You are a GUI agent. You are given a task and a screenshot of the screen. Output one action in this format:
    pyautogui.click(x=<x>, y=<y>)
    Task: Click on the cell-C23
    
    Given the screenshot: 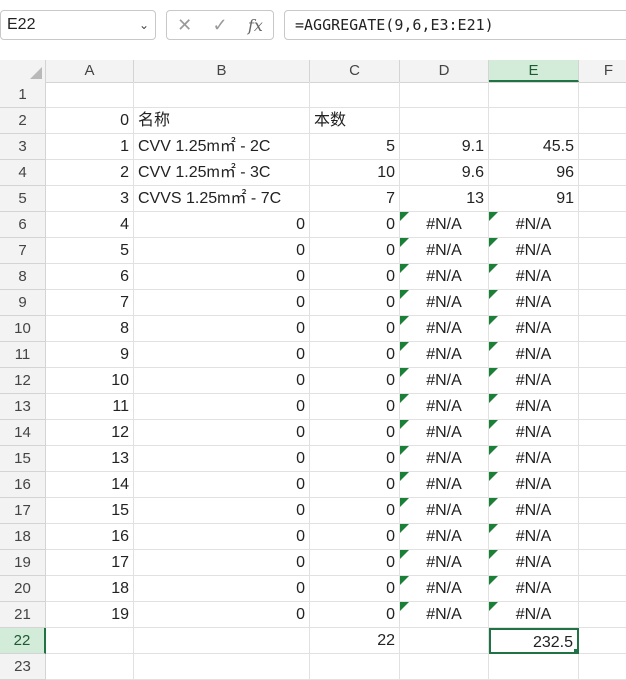 What is the action you would take?
    pyautogui.click(x=355, y=667)
    